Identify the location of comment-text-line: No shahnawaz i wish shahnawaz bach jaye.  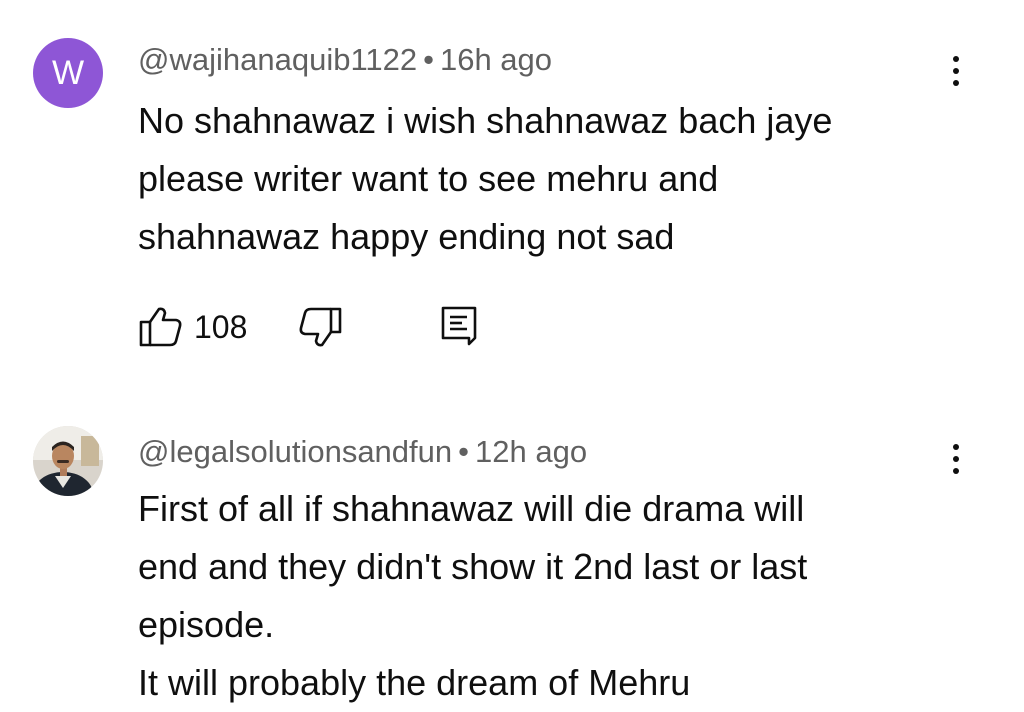
(485, 120).